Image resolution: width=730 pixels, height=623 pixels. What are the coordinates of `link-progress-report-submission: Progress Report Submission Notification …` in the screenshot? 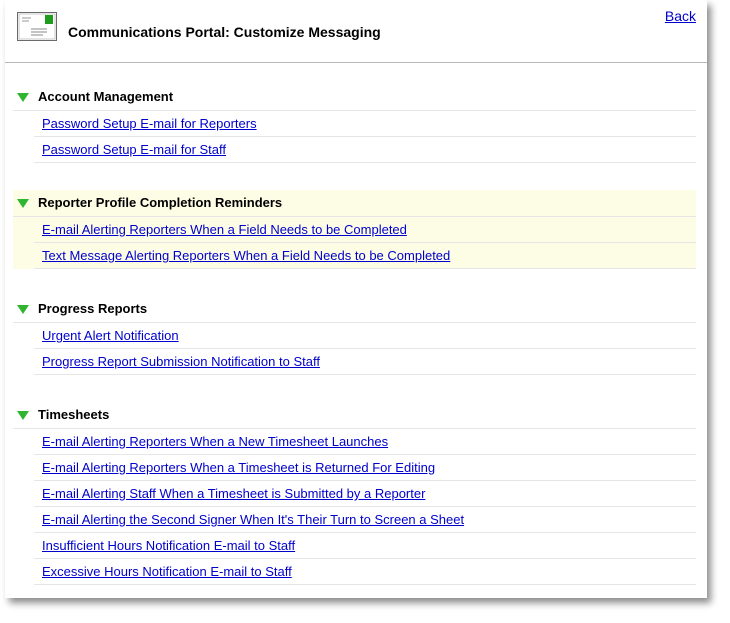 It's located at (181, 361).